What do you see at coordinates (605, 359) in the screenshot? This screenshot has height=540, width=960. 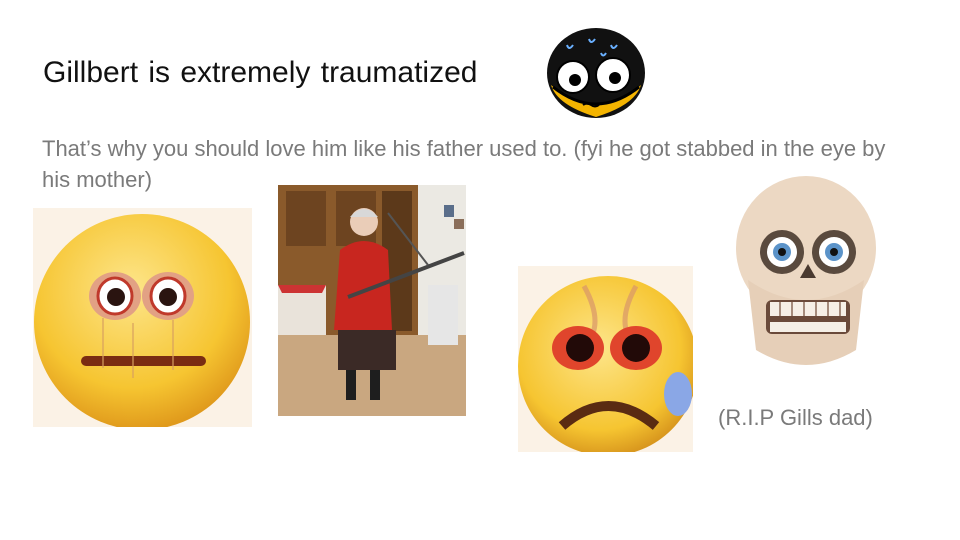 I see `crying-cursed-emoji-icon` at bounding box center [605, 359].